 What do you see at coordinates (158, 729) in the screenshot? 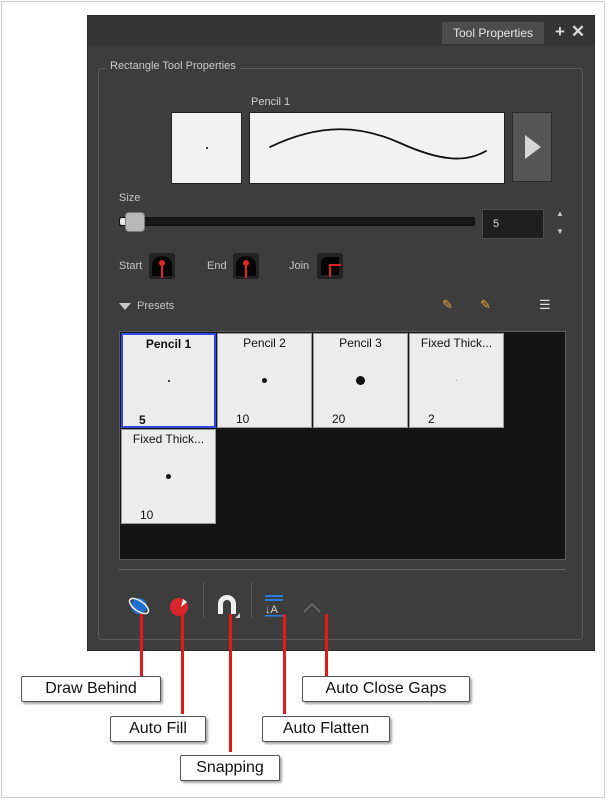
I see `callout-auto-fill: Auto Fill` at bounding box center [158, 729].